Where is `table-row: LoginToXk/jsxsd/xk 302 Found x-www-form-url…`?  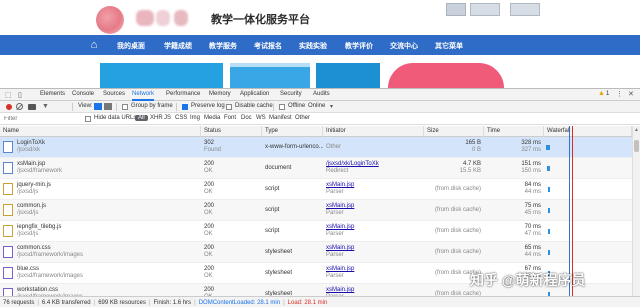
table-row: LoginToXk/jsxsd/xk 302 Found x-www-form-url… is located at coordinates (316, 147).